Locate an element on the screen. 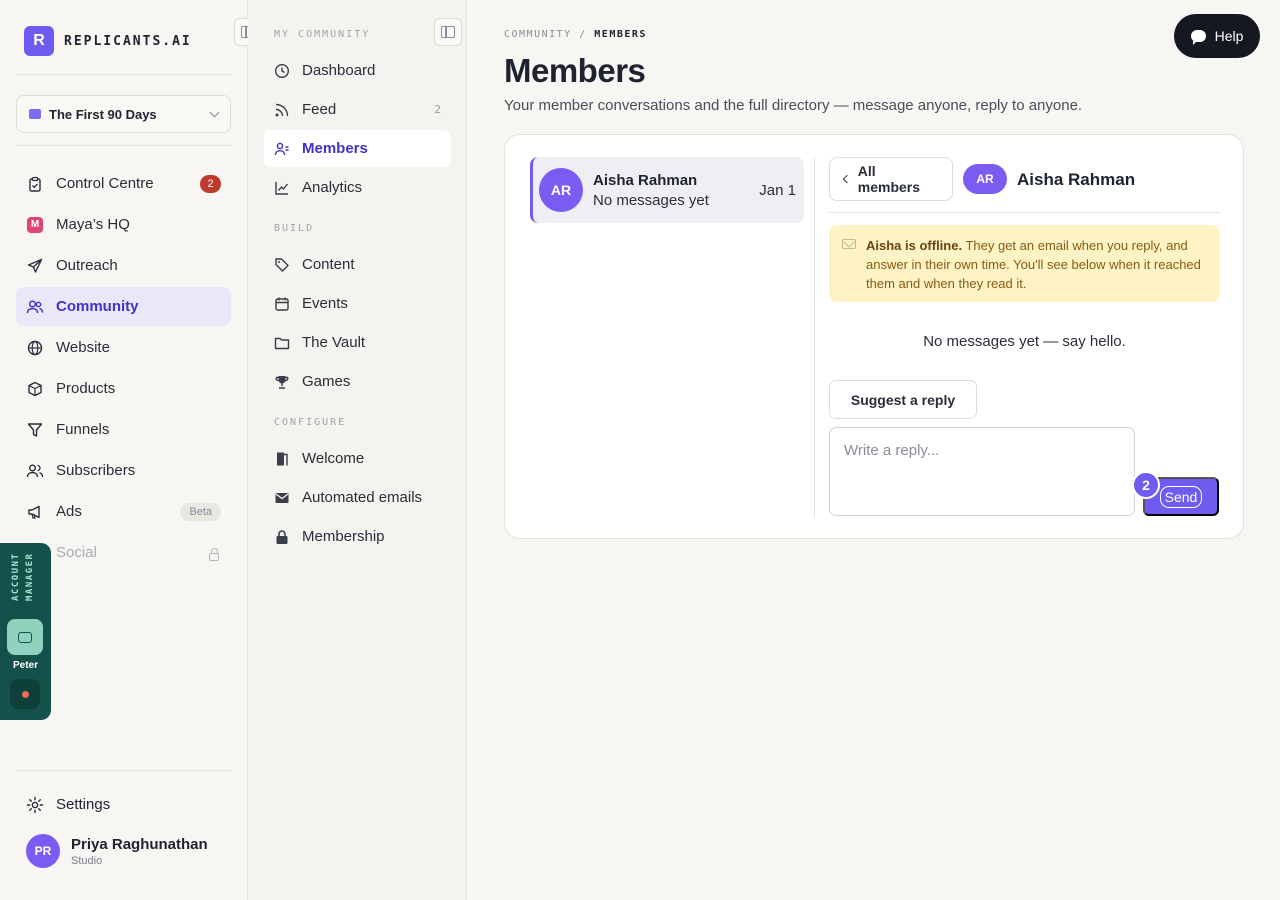  workspace-label: The First 90 Days is located at coordinates (103, 114).